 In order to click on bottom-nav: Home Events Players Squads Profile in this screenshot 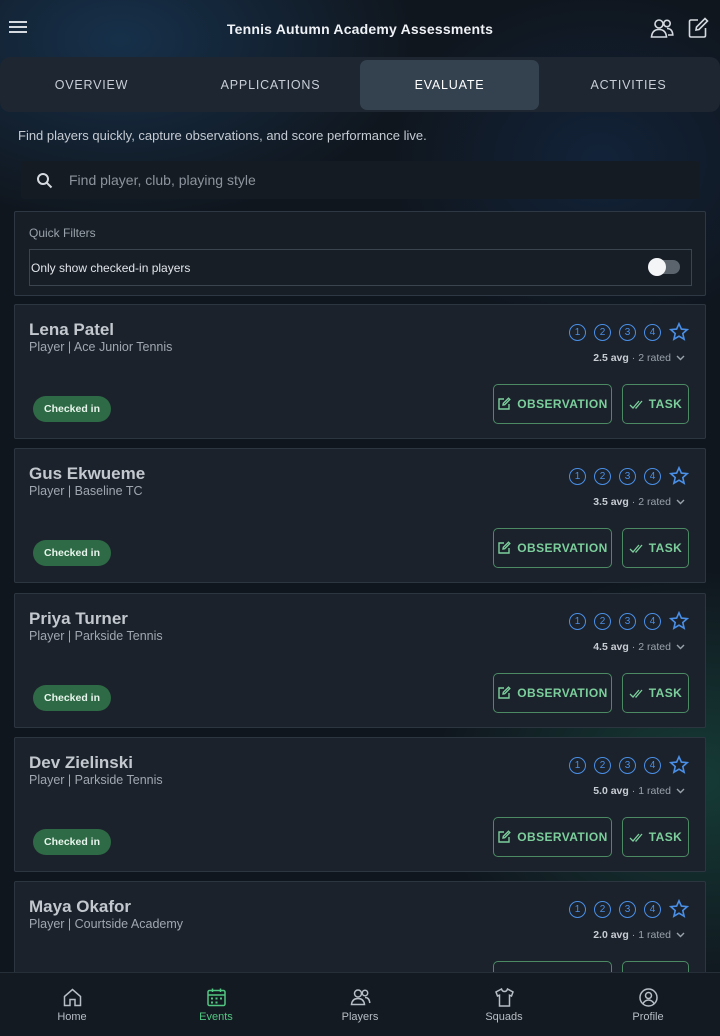, I will do `click(360, 1004)`.